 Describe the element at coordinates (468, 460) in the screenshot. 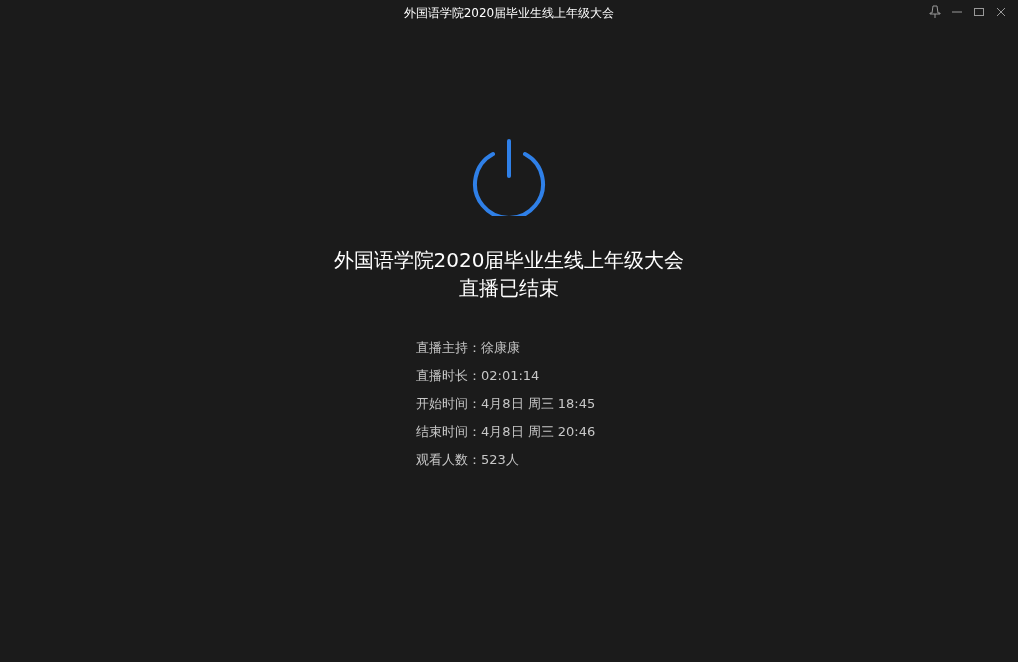

I see `detail-line: 观看人数：523人` at that location.